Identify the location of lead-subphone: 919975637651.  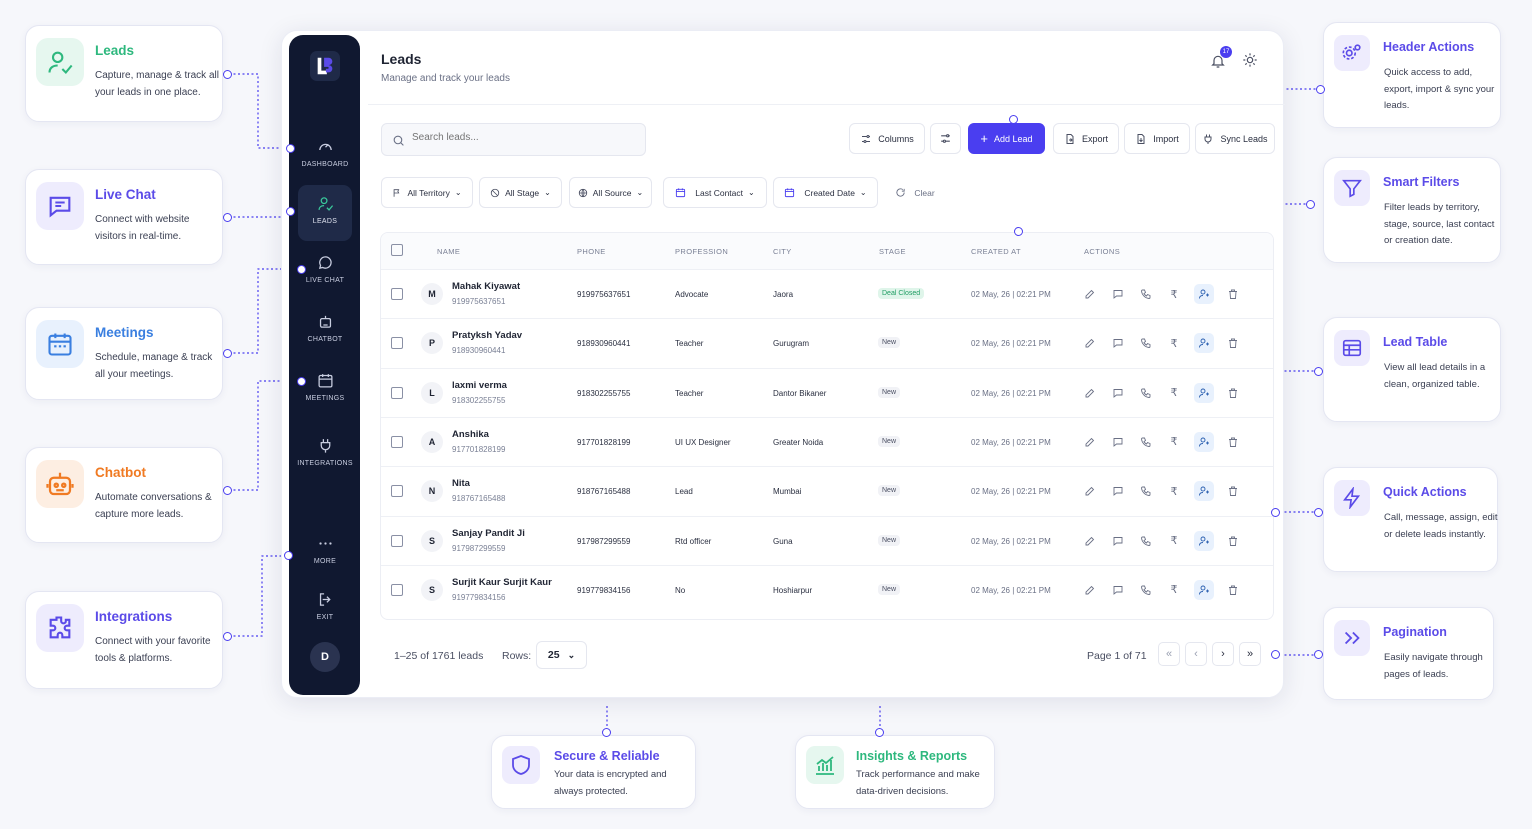
(479, 301).